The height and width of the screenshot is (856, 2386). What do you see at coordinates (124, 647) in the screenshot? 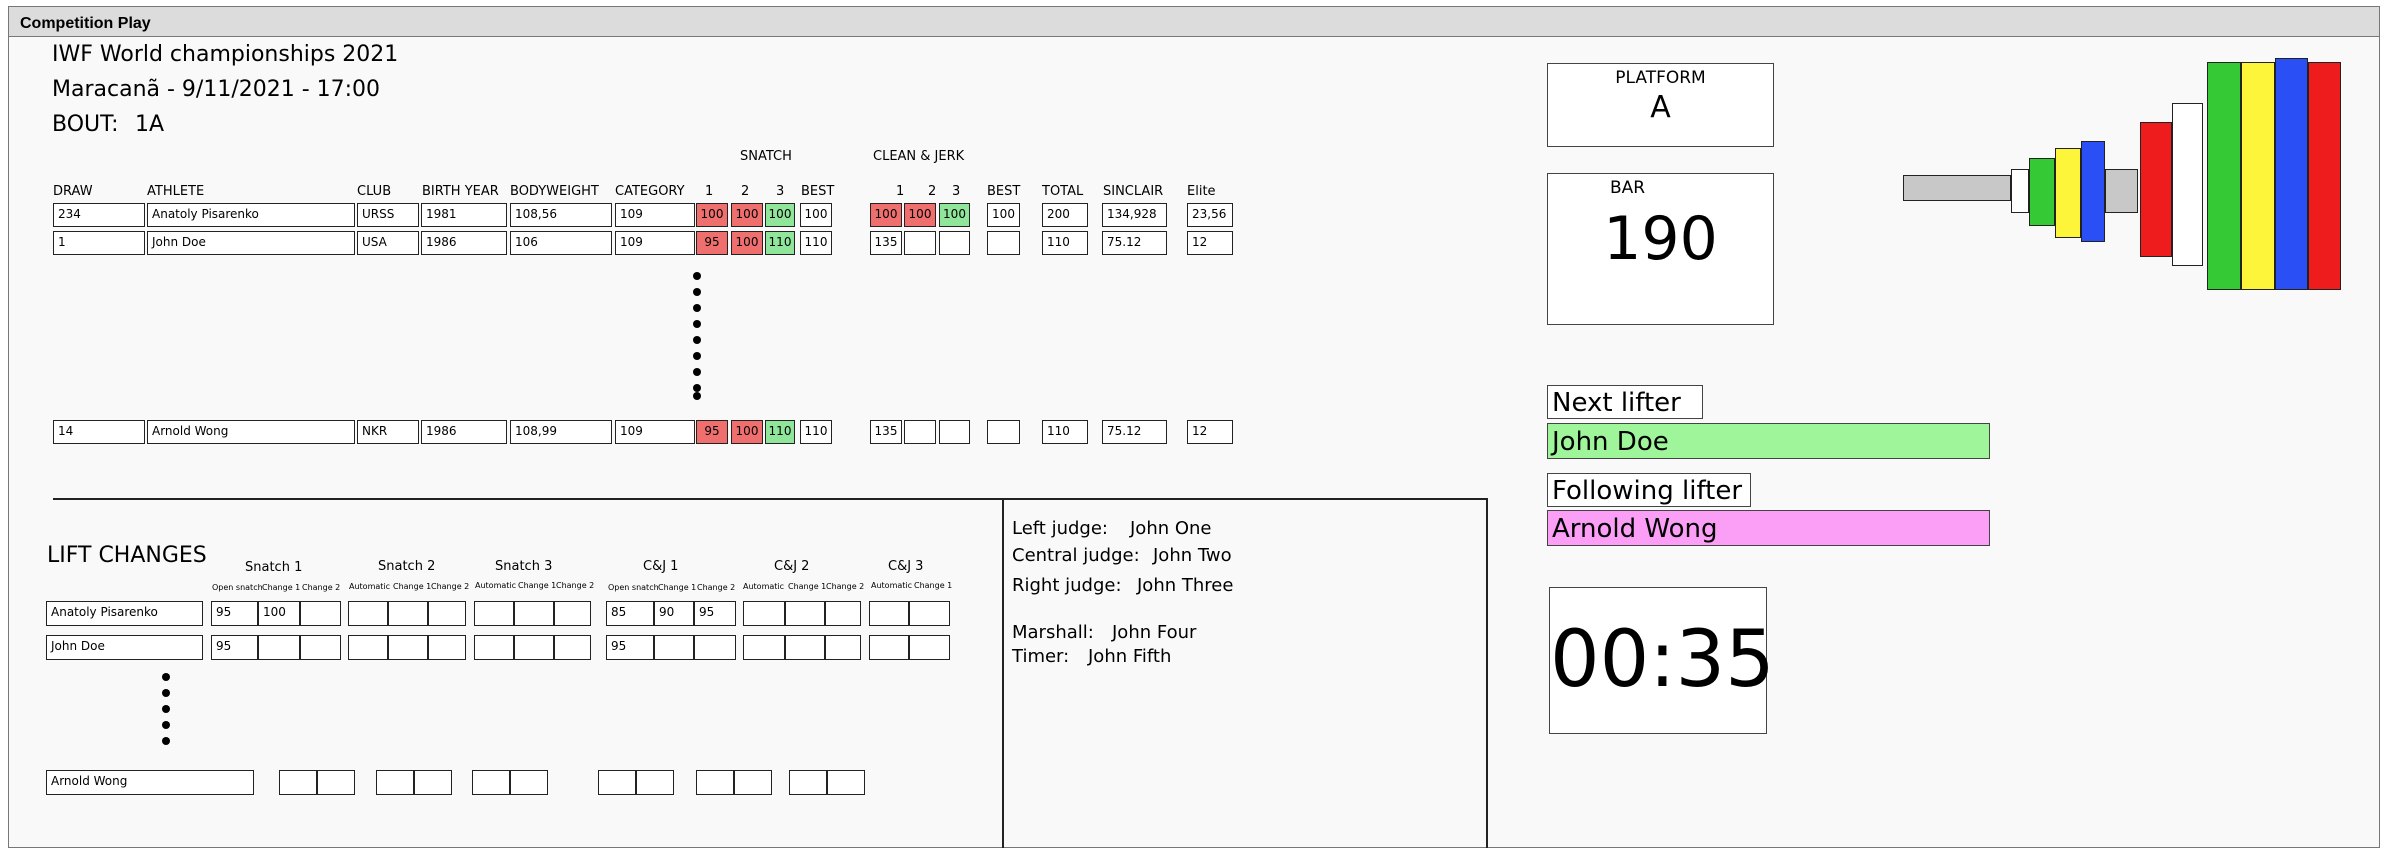
I see `lc-athlete-cell: John Doe` at bounding box center [124, 647].